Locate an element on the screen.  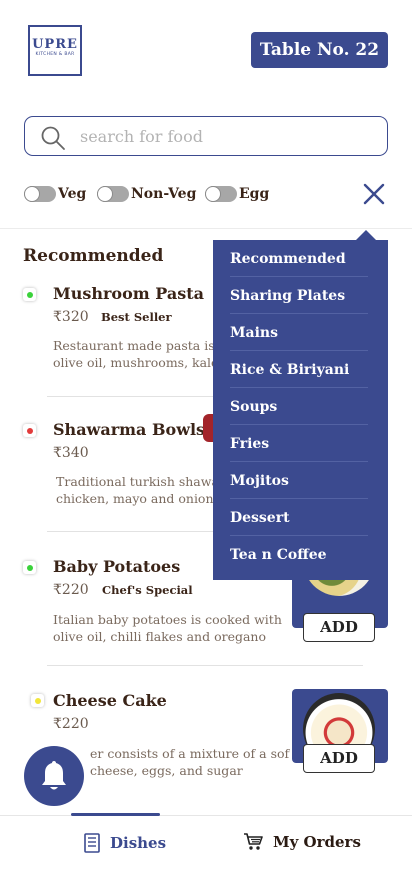
filter-veg-label: Veg is located at coordinates (72, 194).